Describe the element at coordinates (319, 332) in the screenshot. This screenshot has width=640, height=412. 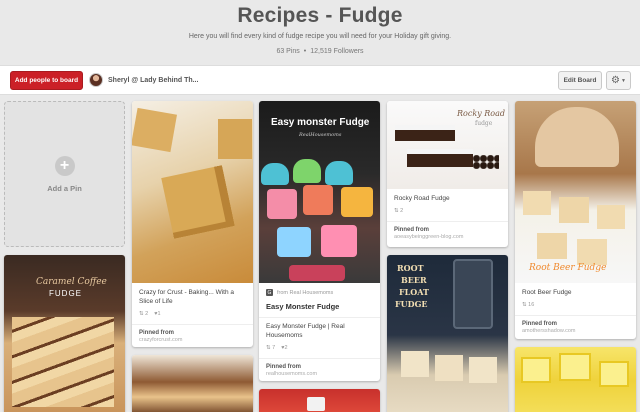
I see `pin-description: Easy Monster Fudge | Real Housemoms` at that location.